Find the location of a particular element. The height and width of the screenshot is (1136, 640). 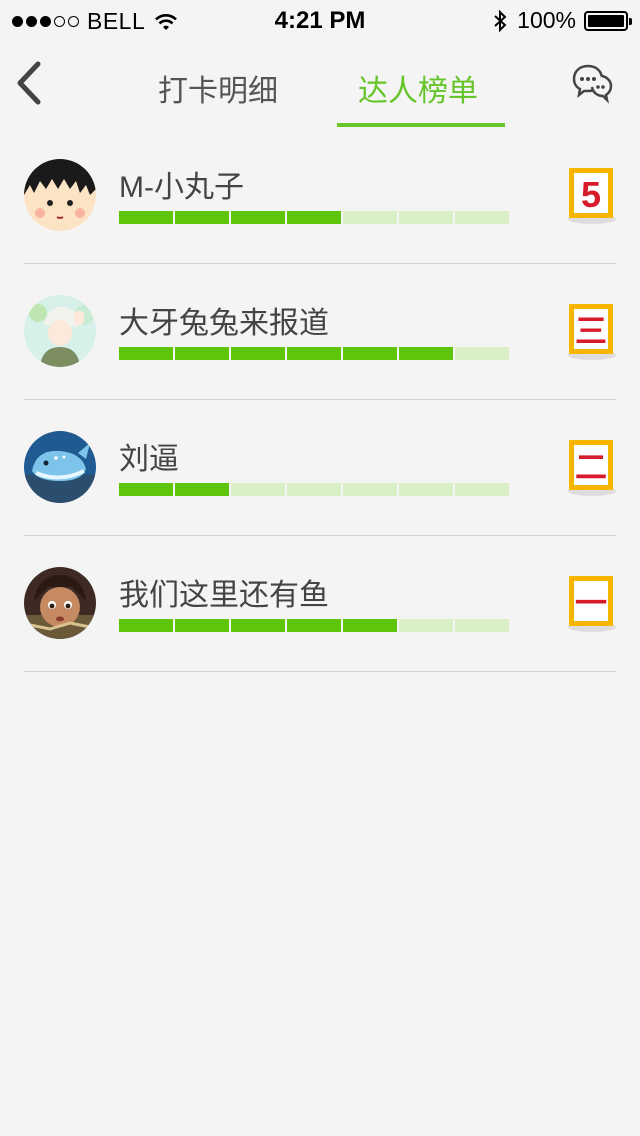

chat-bubbles-icon is located at coordinates (592, 84).